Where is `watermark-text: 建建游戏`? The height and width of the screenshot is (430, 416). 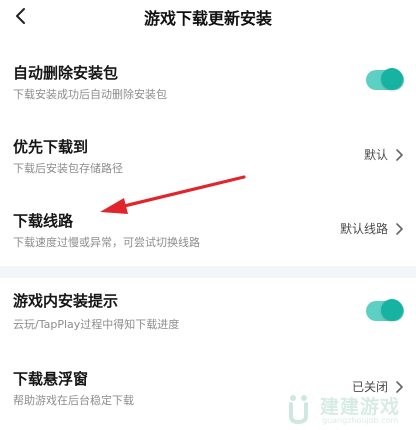 watermark-text: 建建游戏 is located at coordinates (360, 407).